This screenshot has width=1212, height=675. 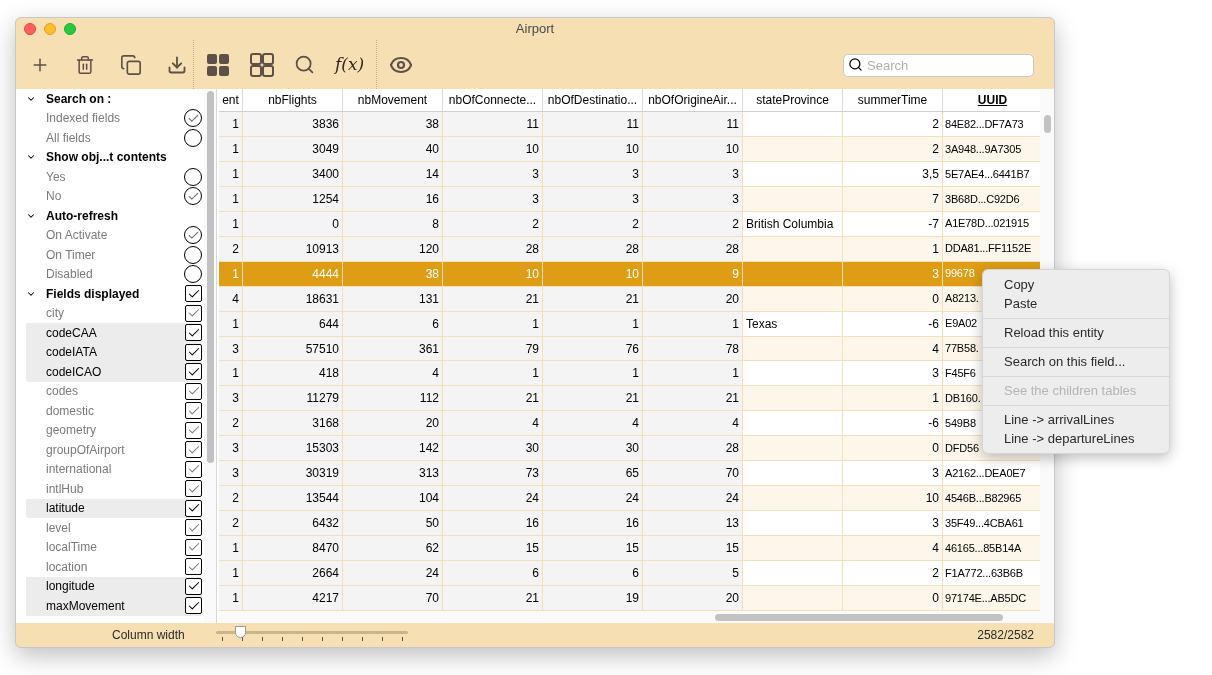 I want to click on table-cell-text: 0, so click(x=935, y=449).